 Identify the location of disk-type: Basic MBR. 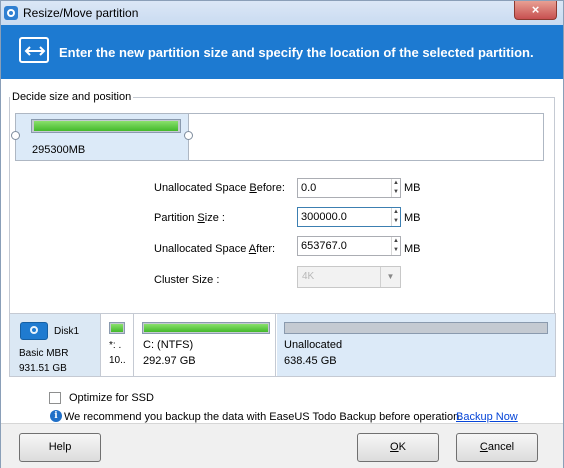
(44, 353).